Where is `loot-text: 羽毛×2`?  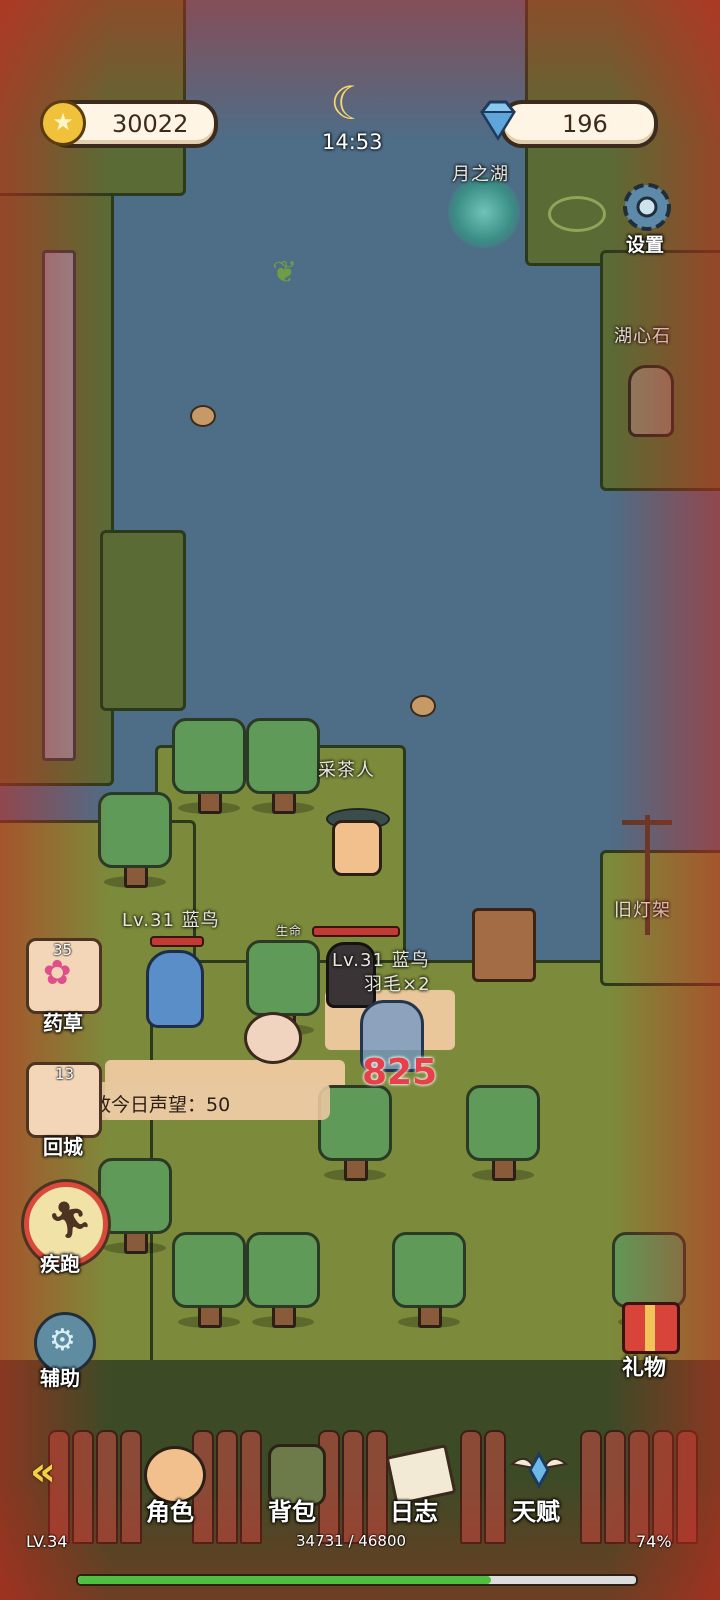
loot-text: 羽毛×2 is located at coordinates (397, 984).